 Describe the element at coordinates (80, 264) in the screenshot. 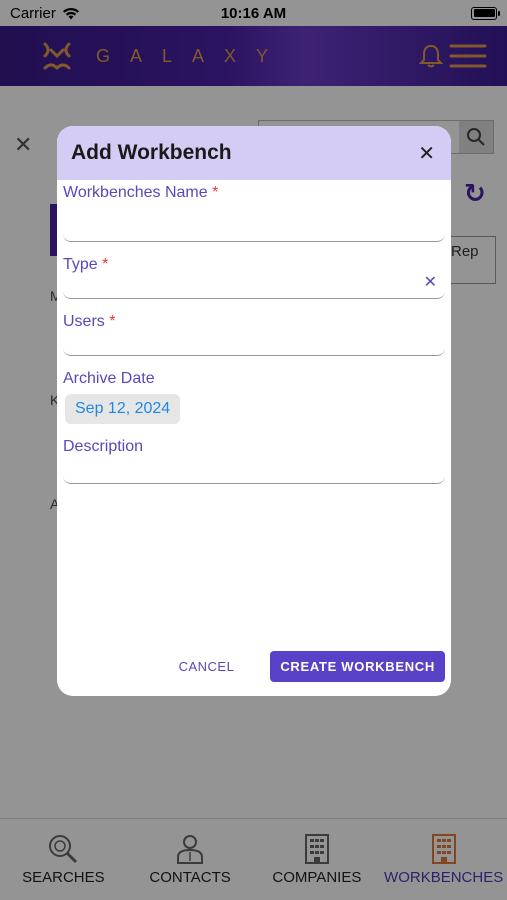

I see `field-label-text: Type` at that location.